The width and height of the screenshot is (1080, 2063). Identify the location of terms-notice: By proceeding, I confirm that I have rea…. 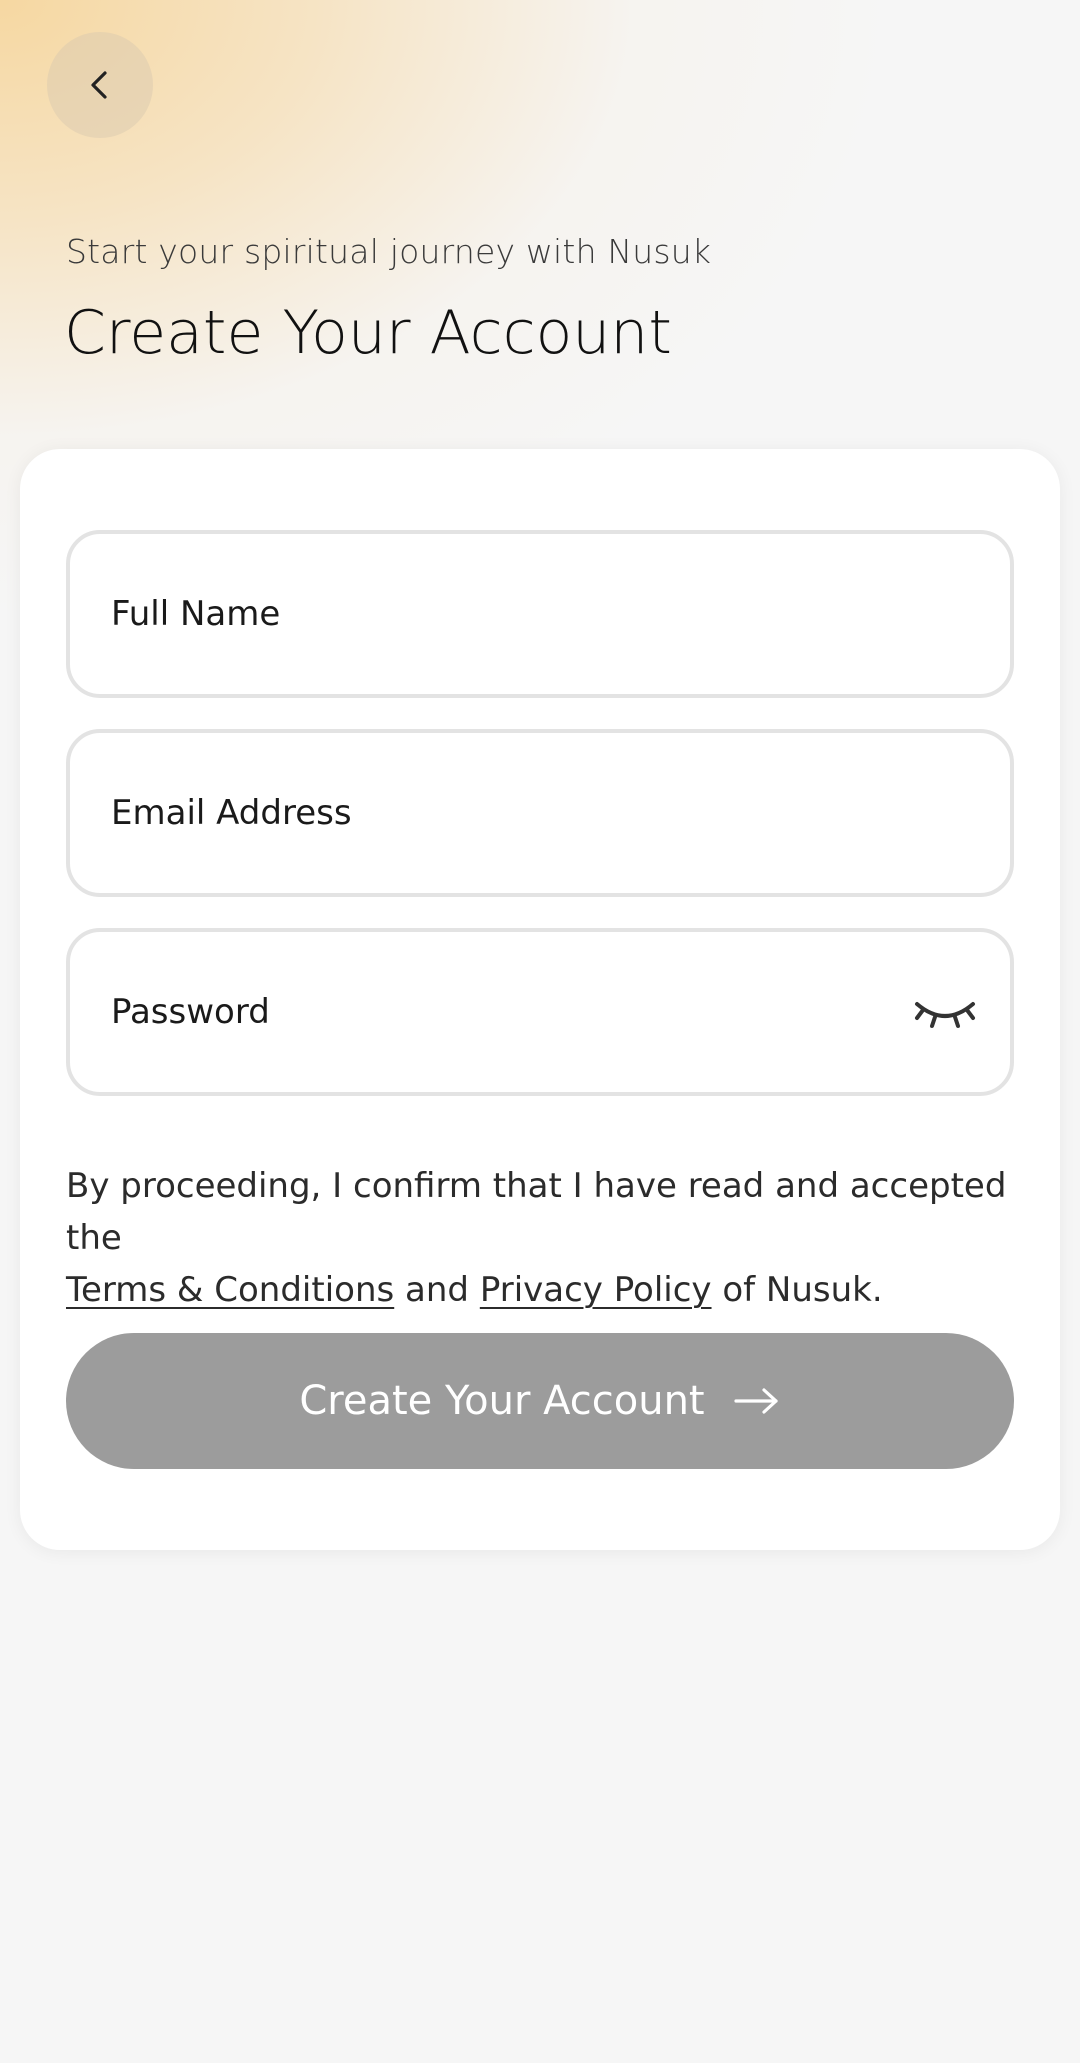
(546, 1238).